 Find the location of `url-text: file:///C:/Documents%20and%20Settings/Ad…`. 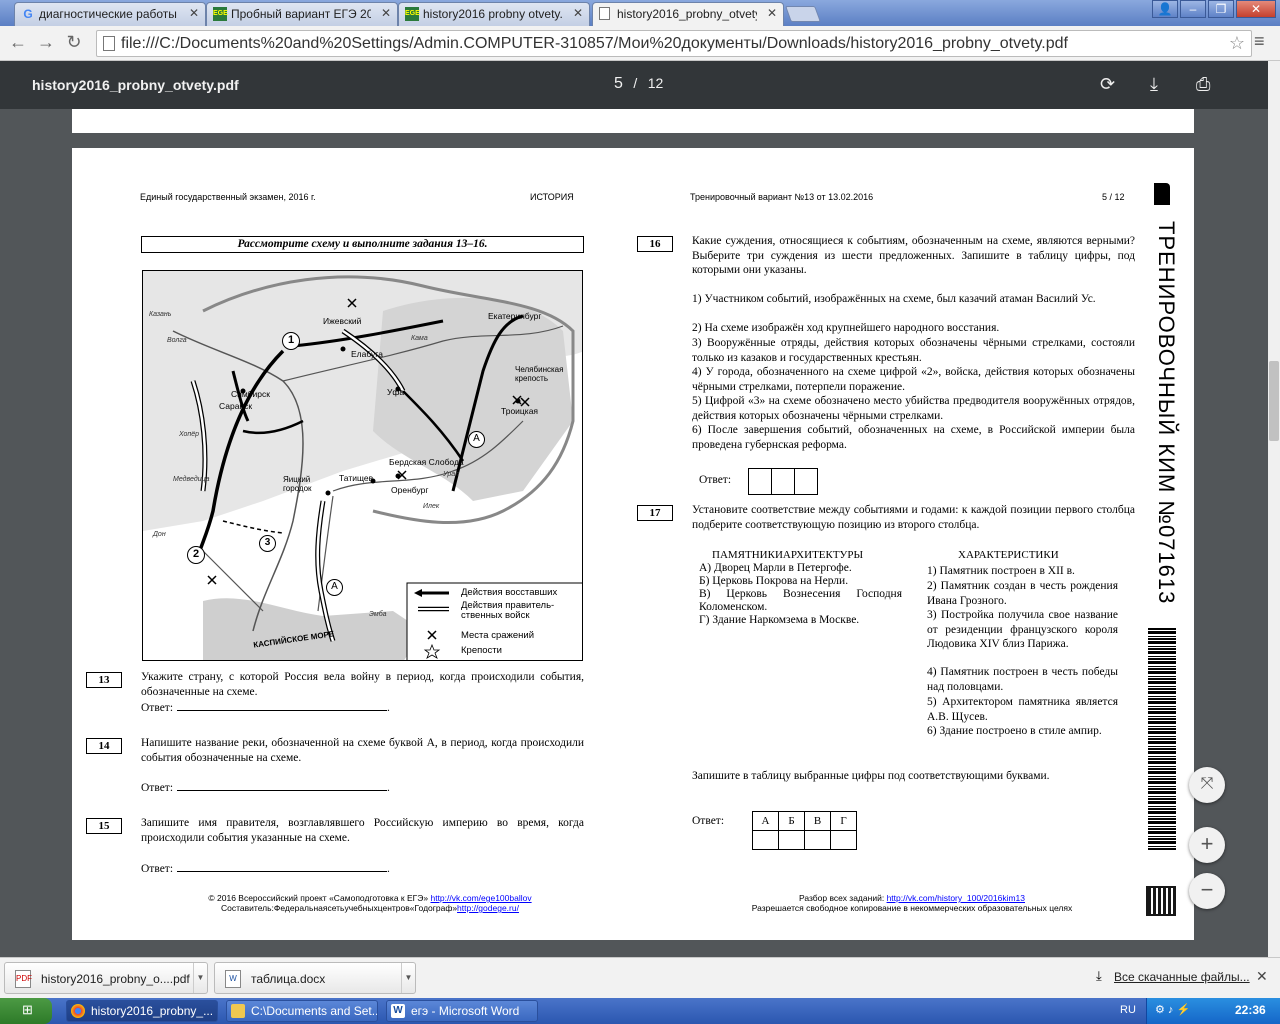

url-text: file:///C:/Documents%20and%20Settings/Ad… is located at coordinates (594, 44).